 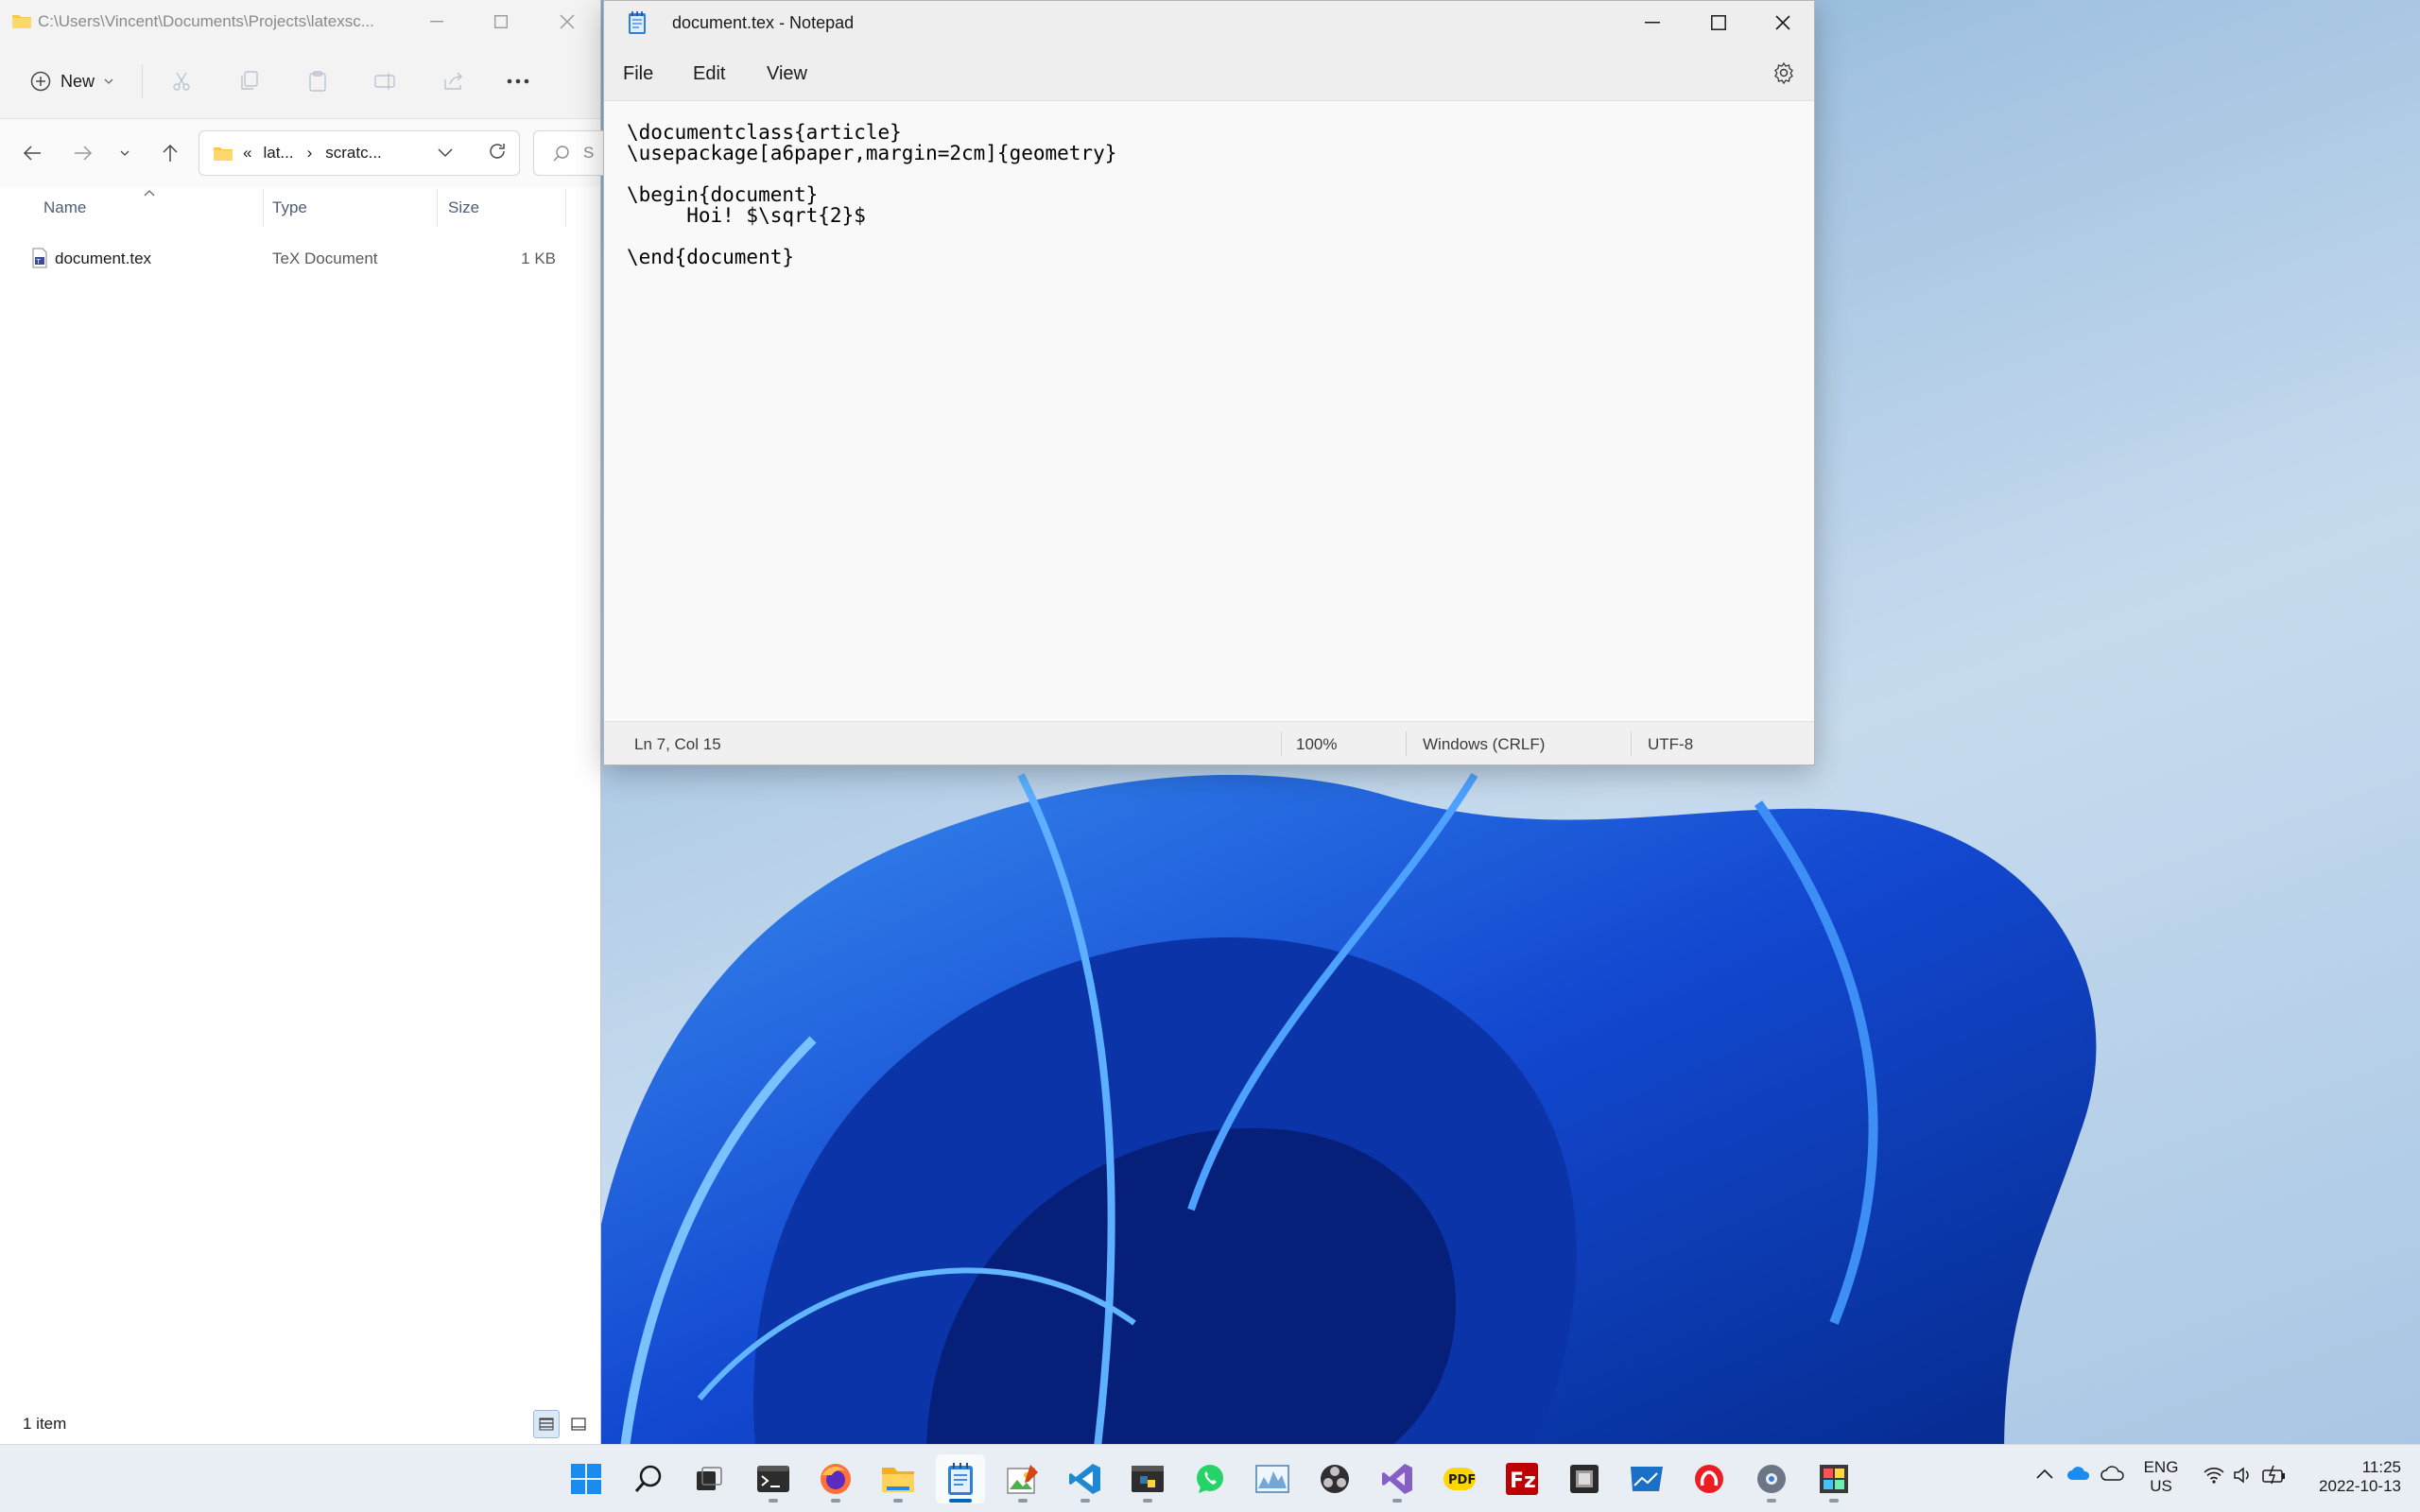 I want to click on taskbar-notepad, so click(x=960, y=1478).